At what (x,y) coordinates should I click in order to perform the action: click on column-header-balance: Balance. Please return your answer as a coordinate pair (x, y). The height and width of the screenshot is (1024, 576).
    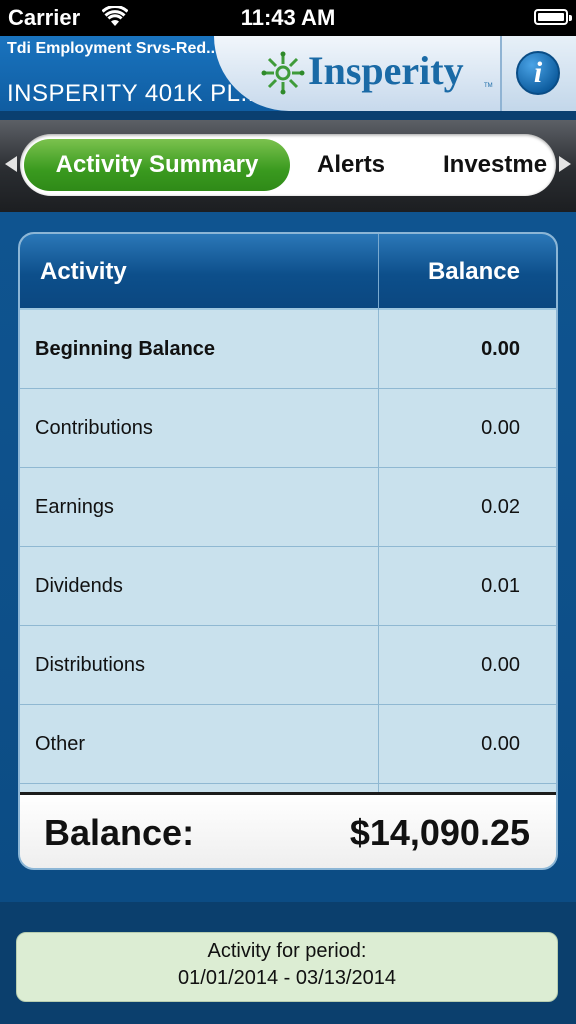
    Looking at the image, I should click on (473, 271).